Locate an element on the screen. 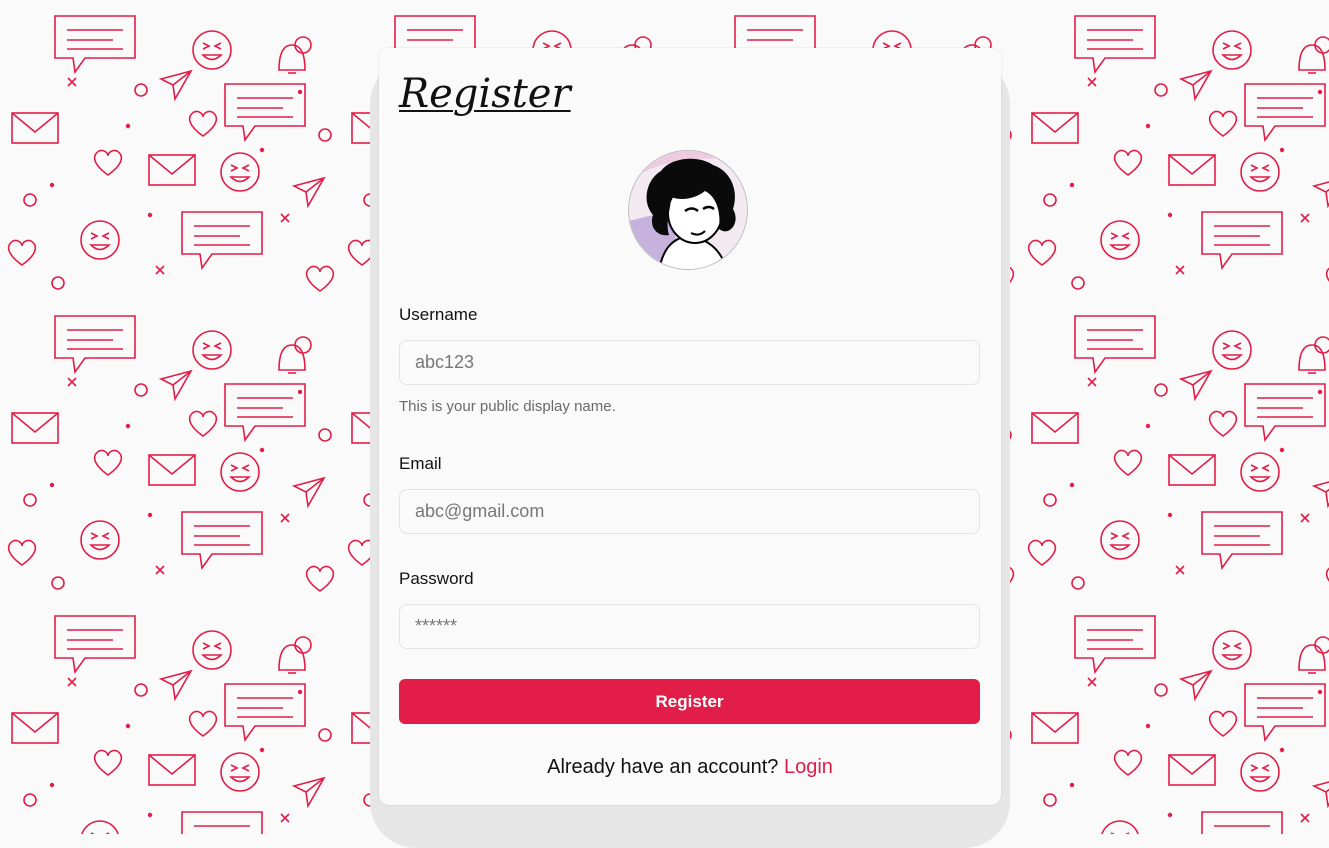 This screenshot has height=848, width=1329. register-button: Register is located at coordinates (689, 701).